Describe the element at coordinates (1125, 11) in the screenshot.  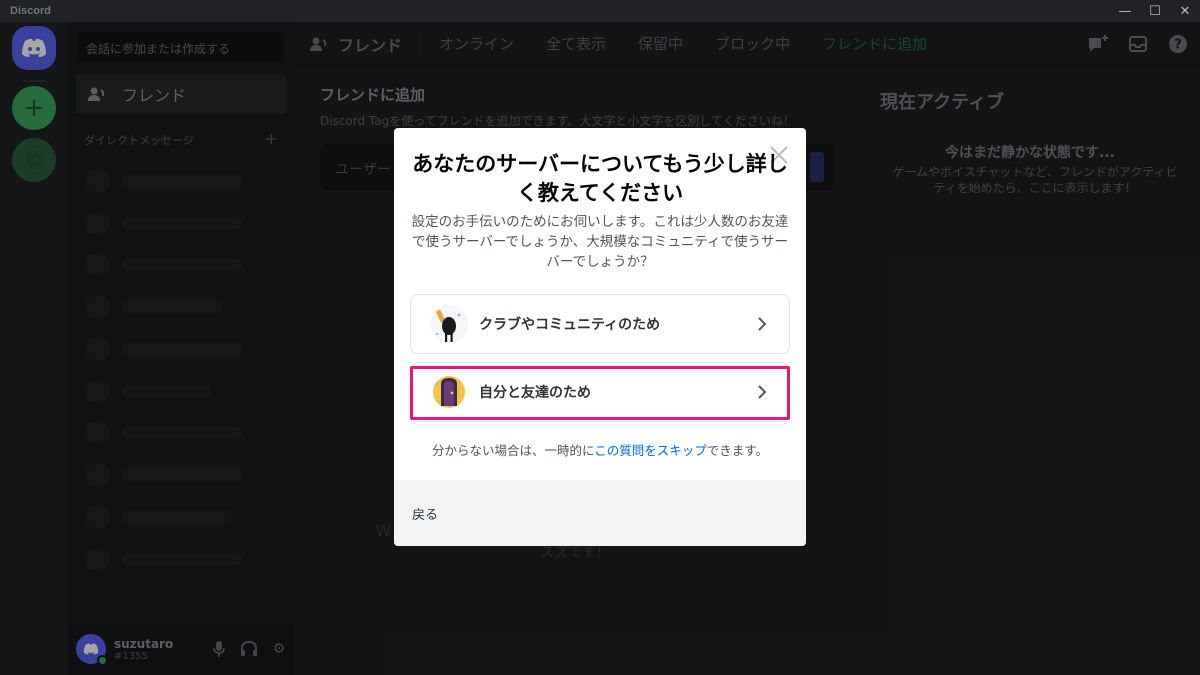
I see `minimize-icon: —` at that location.